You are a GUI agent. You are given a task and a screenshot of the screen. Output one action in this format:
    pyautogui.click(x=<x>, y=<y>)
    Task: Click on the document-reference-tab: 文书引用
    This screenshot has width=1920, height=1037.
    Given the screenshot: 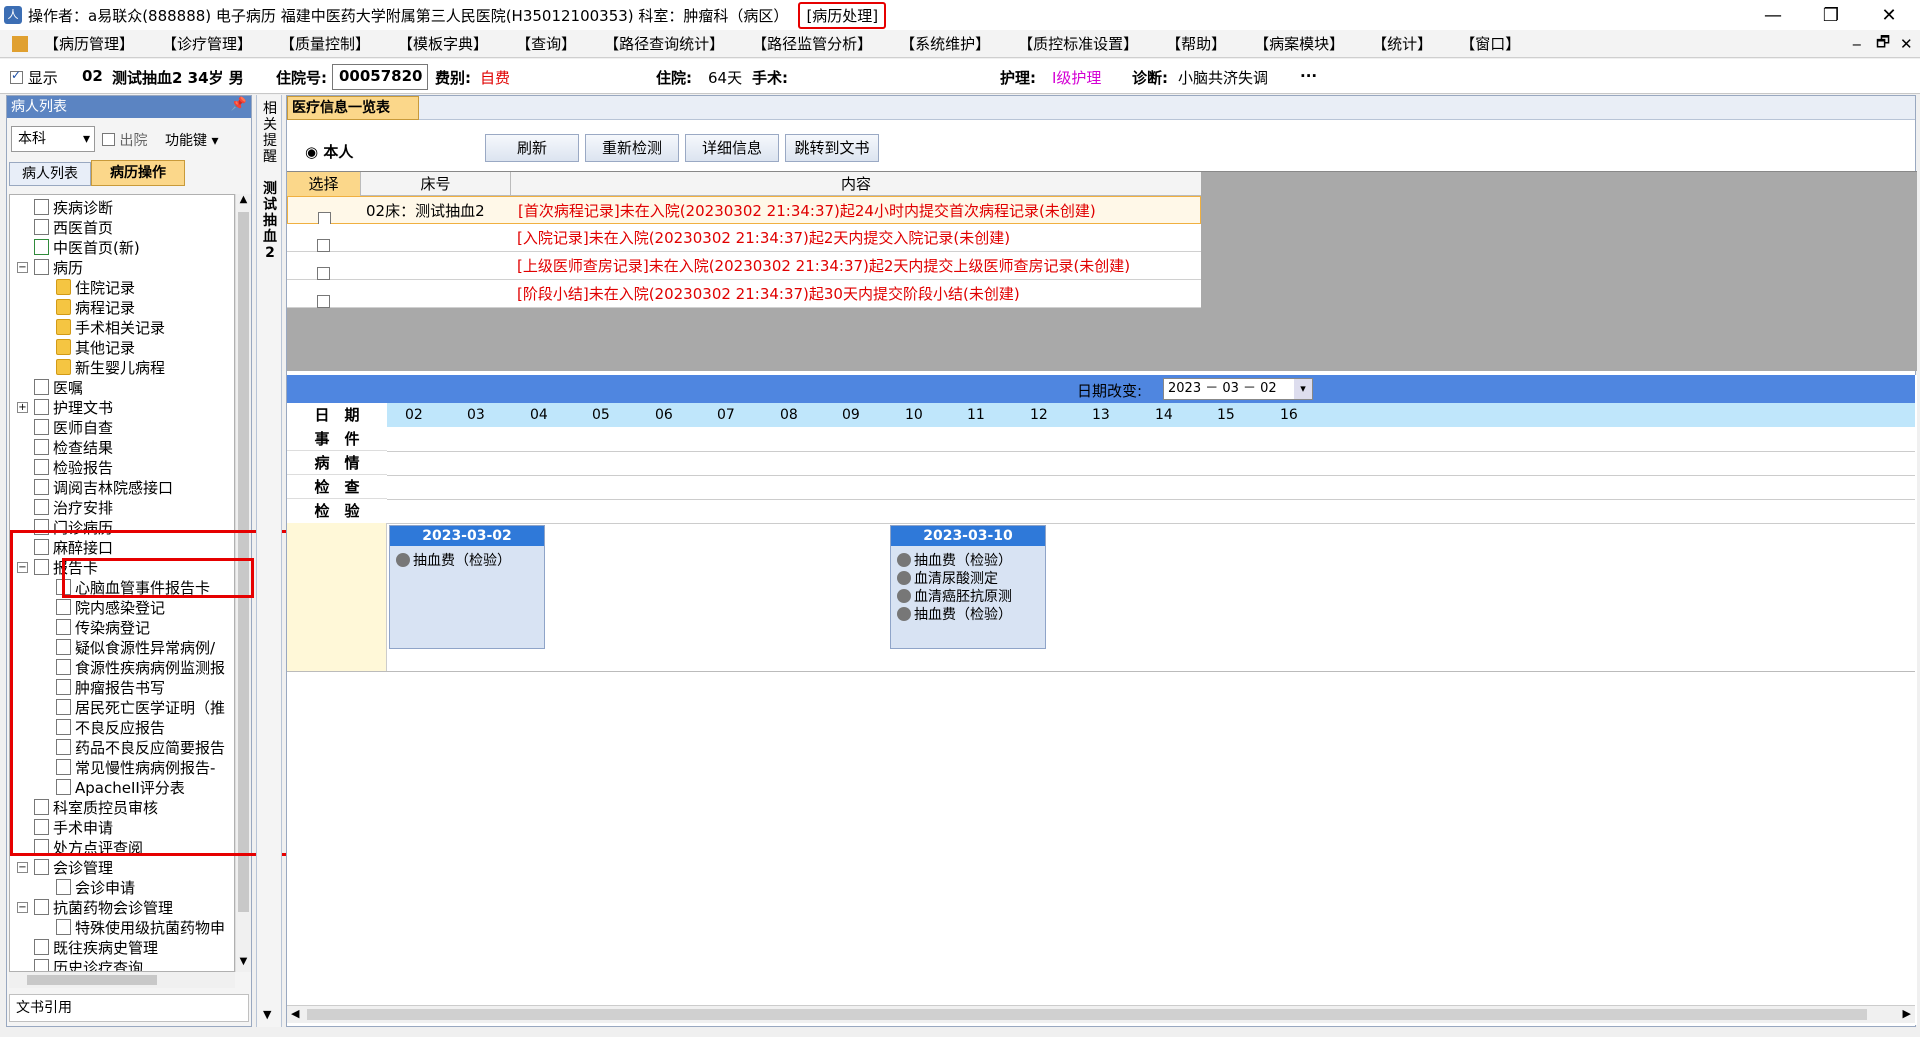 What is the action you would take?
    pyautogui.click(x=129, y=1008)
    